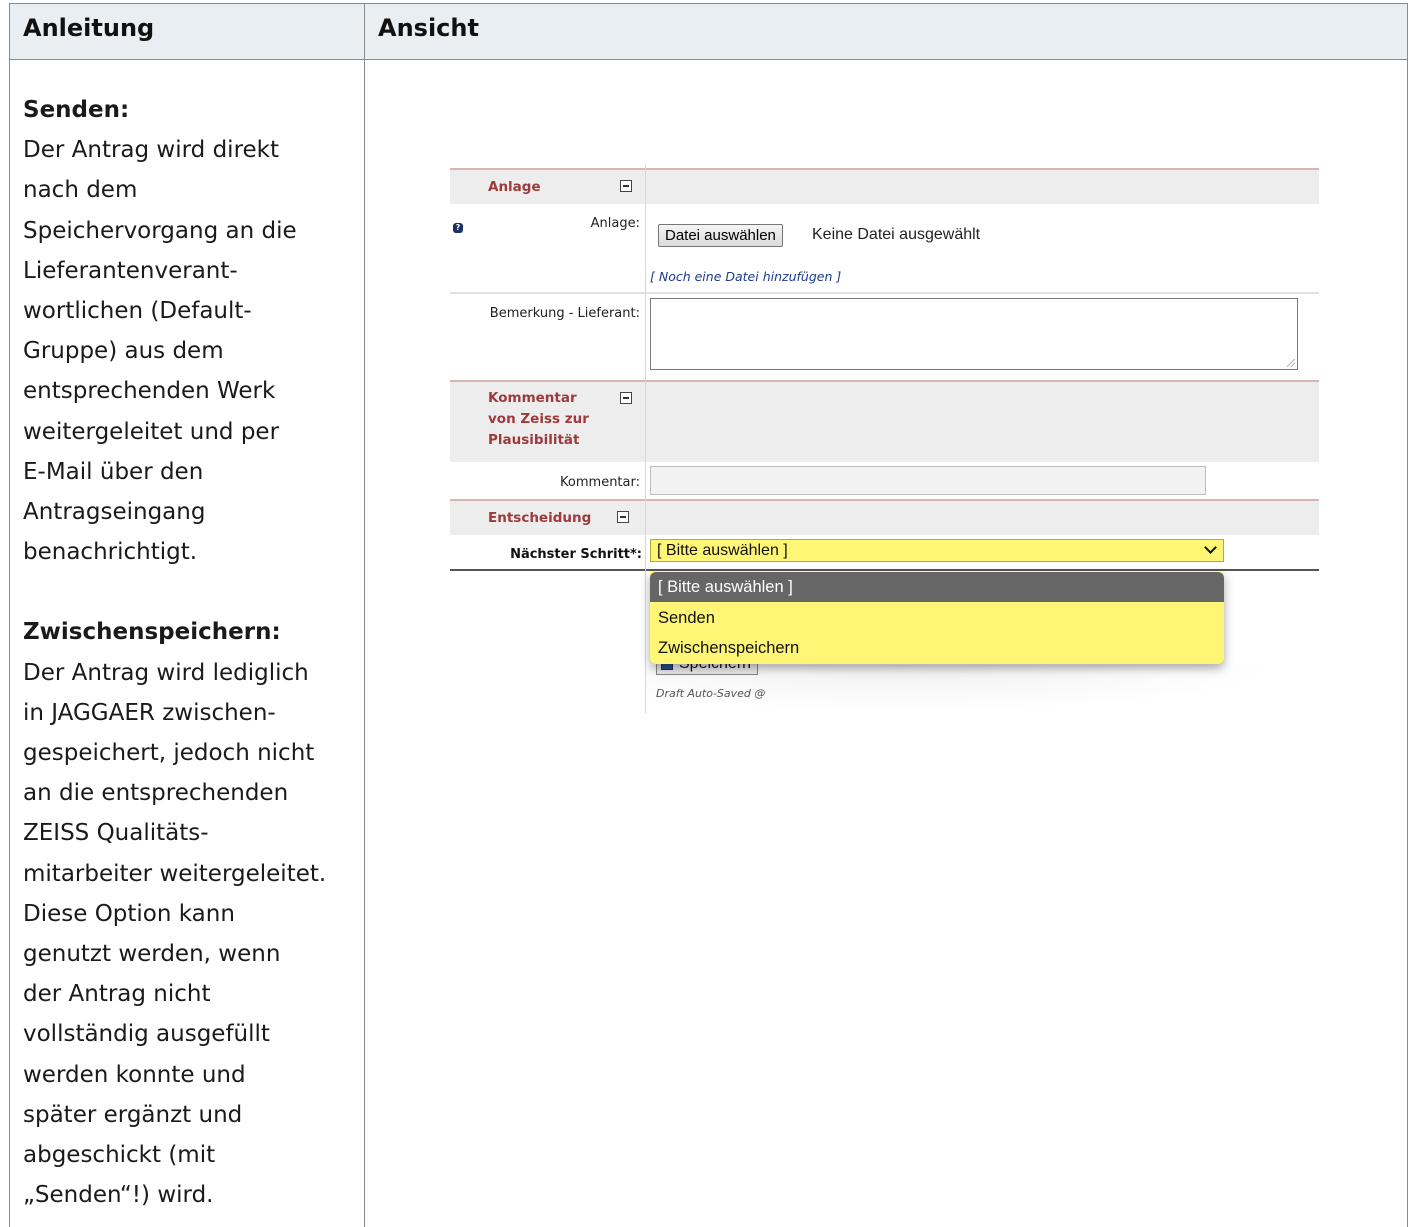  I want to click on send-line: weitergeleitet und per, so click(151, 431).